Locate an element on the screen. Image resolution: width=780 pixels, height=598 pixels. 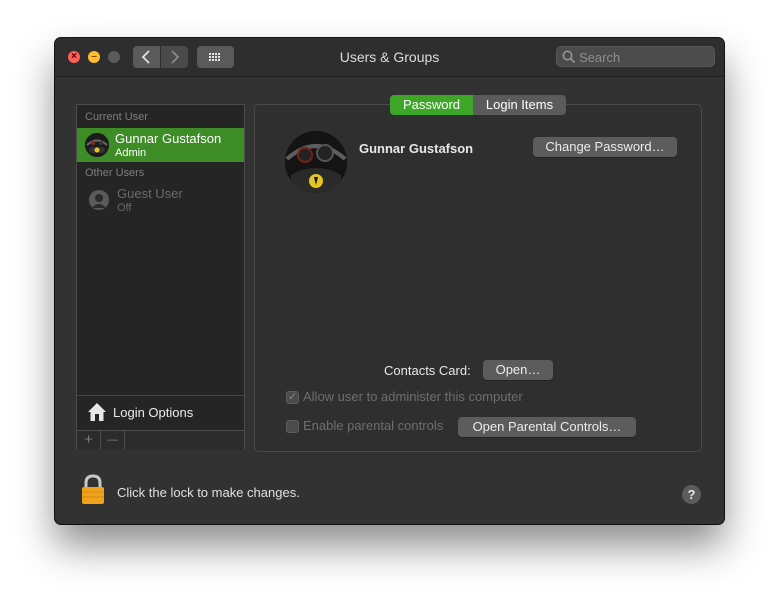
login-options-label: Login Options is located at coordinates (153, 412).